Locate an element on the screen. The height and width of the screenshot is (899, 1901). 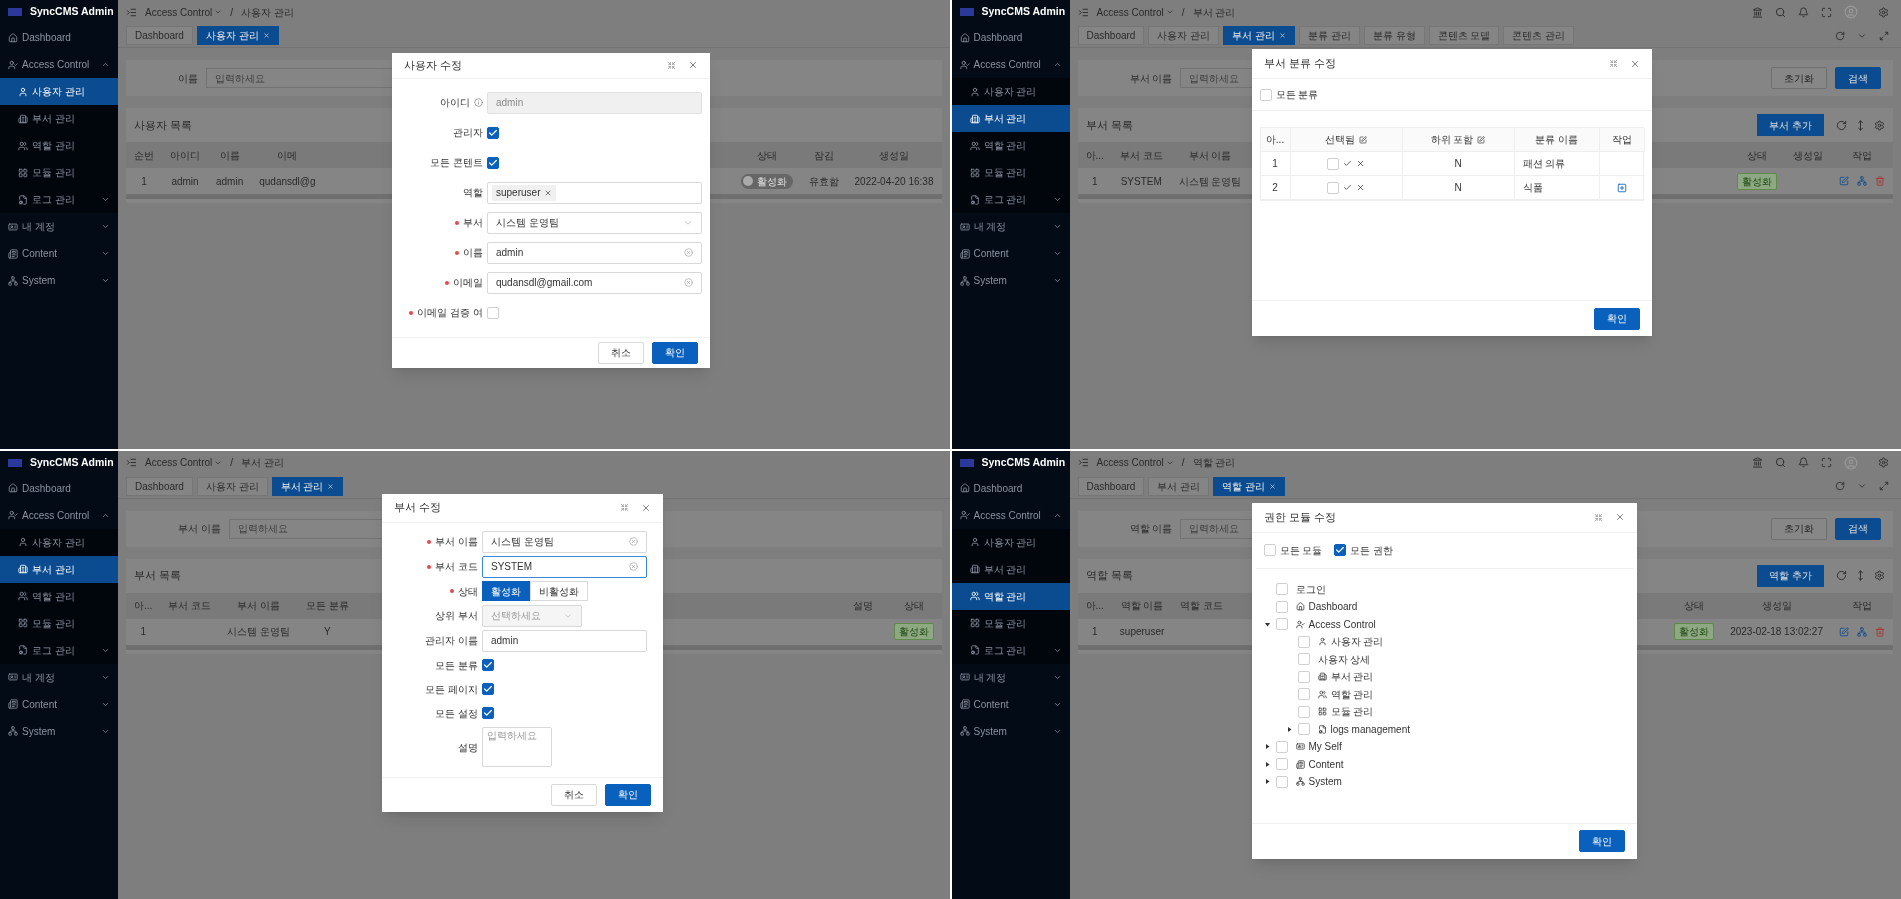
cross-icon is located at coordinates (1360, 187).